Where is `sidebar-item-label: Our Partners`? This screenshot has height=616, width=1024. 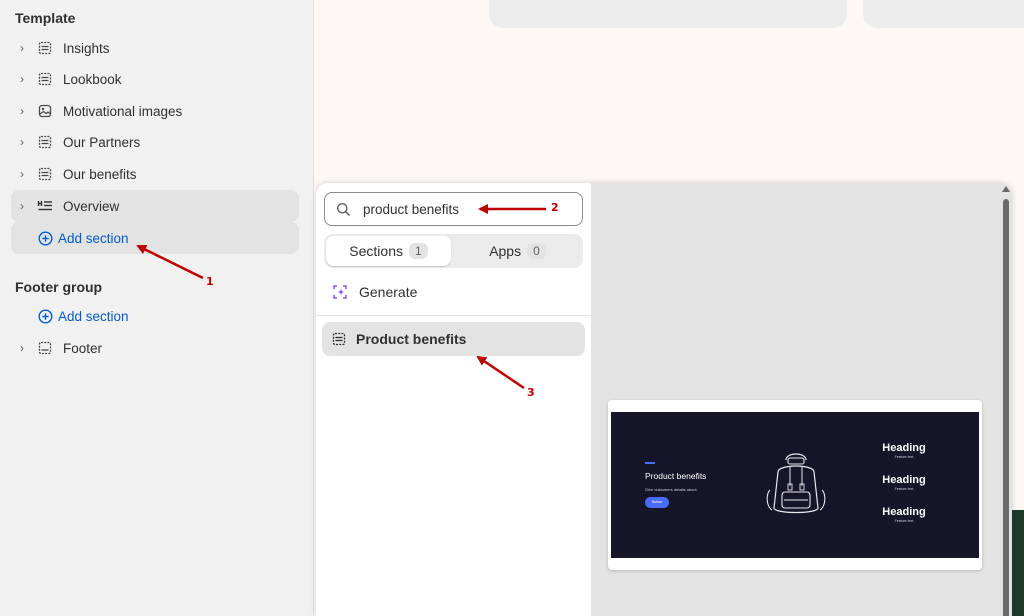
sidebar-item-label: Our Partners is located at coordinates (102, 142).